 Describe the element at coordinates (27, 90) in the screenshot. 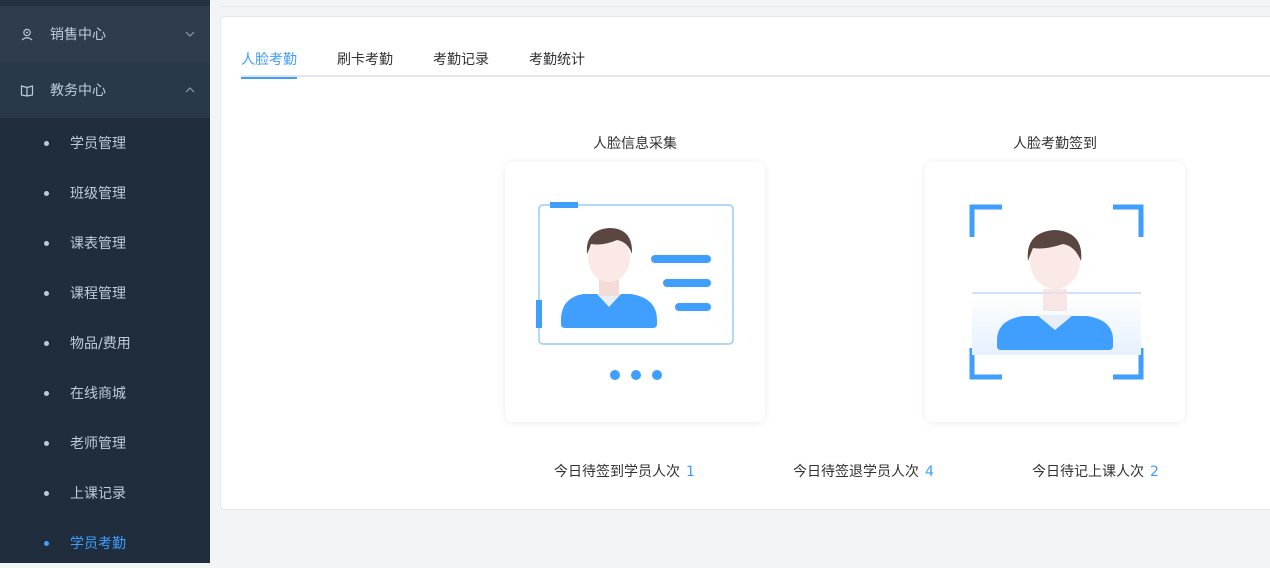

I see `book-icon` at that location.